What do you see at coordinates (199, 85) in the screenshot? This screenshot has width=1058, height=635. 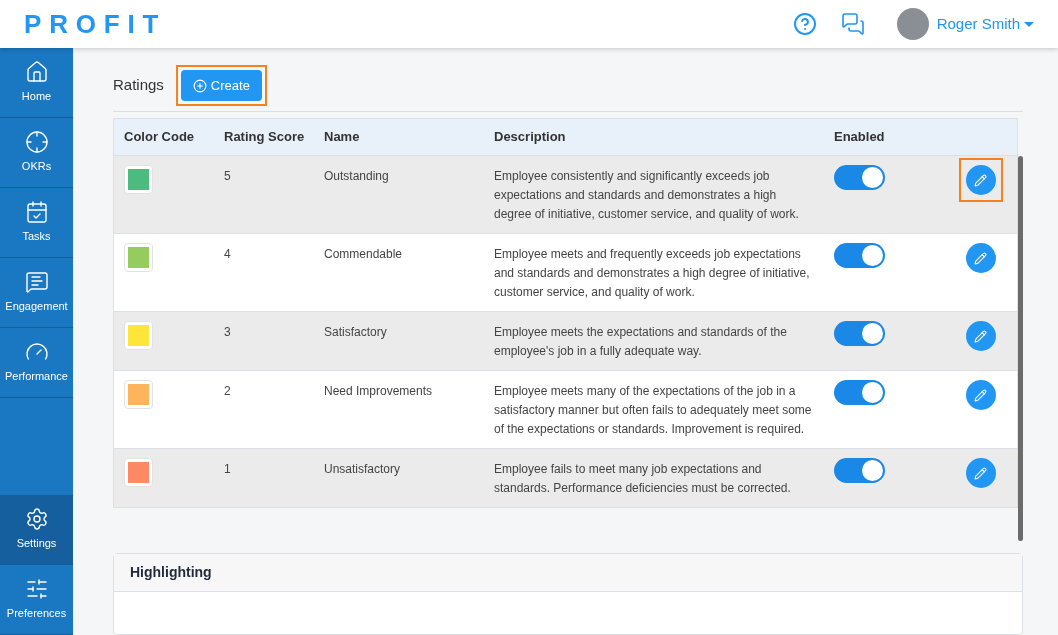 I see `plus-icon` at bounding box center [199, 85].